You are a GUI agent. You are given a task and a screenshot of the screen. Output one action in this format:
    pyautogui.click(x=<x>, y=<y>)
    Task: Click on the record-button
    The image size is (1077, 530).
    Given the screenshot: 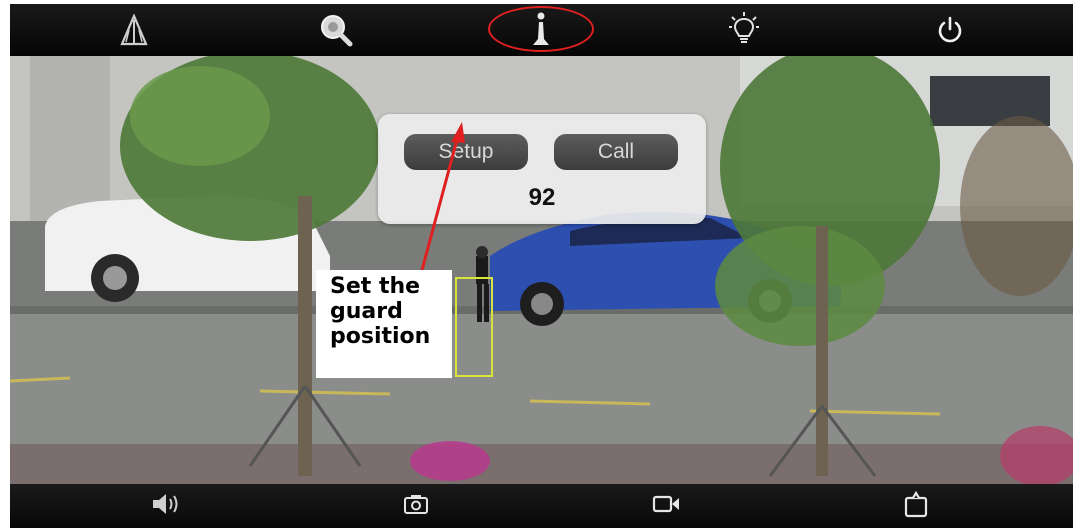 What is the action you would take?
    pyautogui.click(x=666, y=506)
    